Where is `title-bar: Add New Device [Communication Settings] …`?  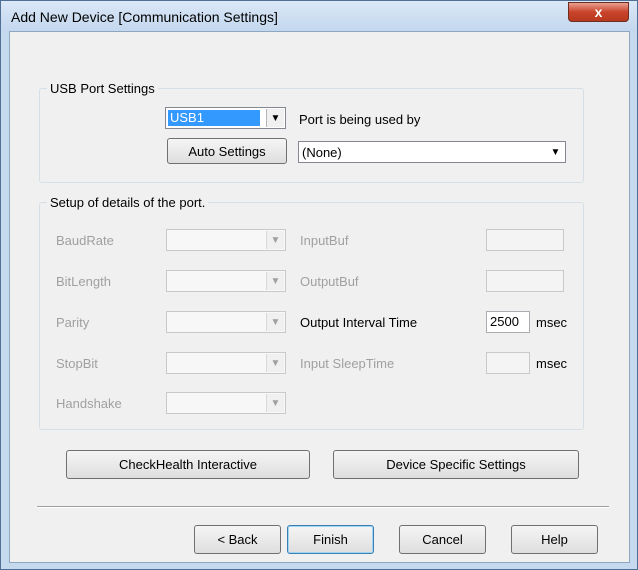 title-bar: Add New Device [Communication Settings] … is located at coordinates (319, 16).